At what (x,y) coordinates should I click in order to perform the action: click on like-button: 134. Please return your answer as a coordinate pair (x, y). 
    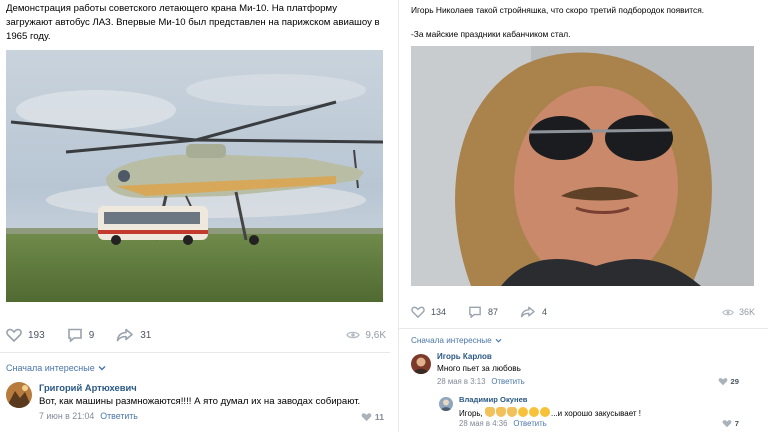
    Looking at the image, I should click on (428, 312).